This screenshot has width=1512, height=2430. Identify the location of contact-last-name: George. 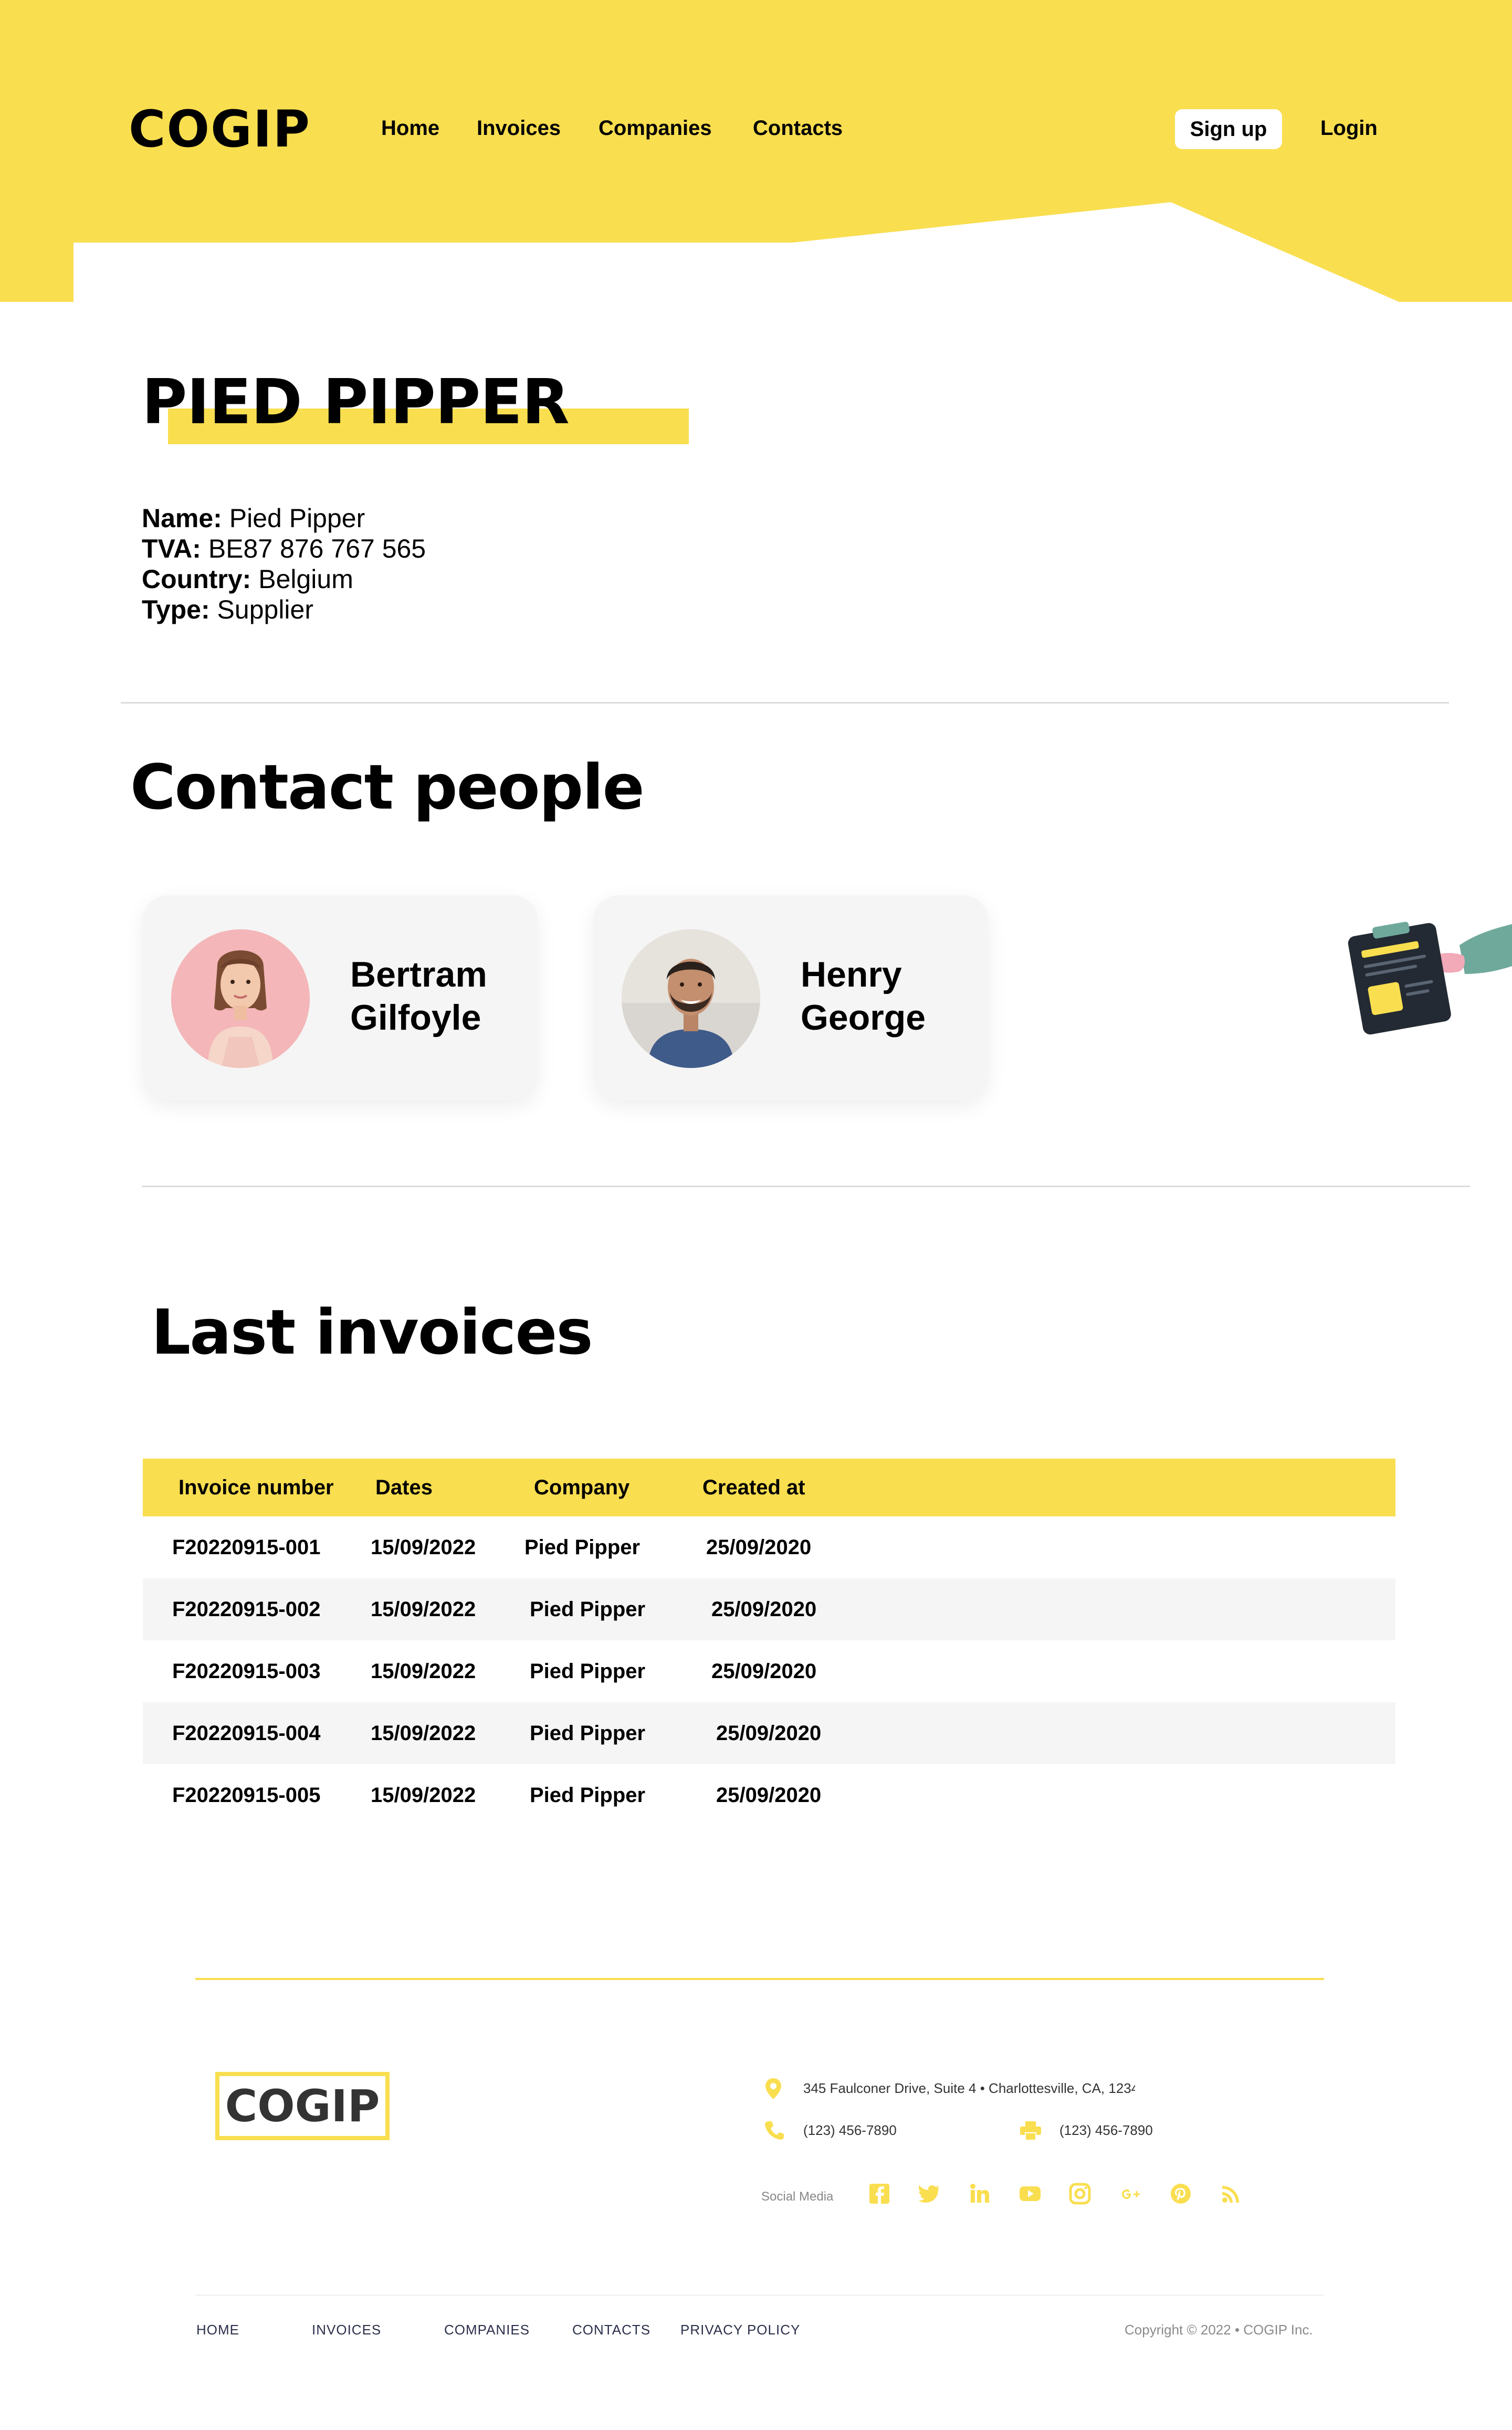
(863, 1018).